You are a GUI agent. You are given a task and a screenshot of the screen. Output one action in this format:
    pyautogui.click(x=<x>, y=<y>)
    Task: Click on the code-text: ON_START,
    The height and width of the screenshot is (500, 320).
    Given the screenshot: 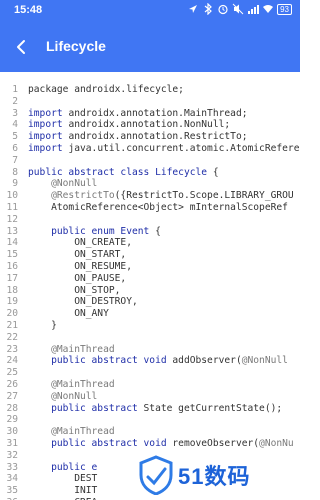 What is the action you would take?
    pyautogui.click(x=77, y=255)
    